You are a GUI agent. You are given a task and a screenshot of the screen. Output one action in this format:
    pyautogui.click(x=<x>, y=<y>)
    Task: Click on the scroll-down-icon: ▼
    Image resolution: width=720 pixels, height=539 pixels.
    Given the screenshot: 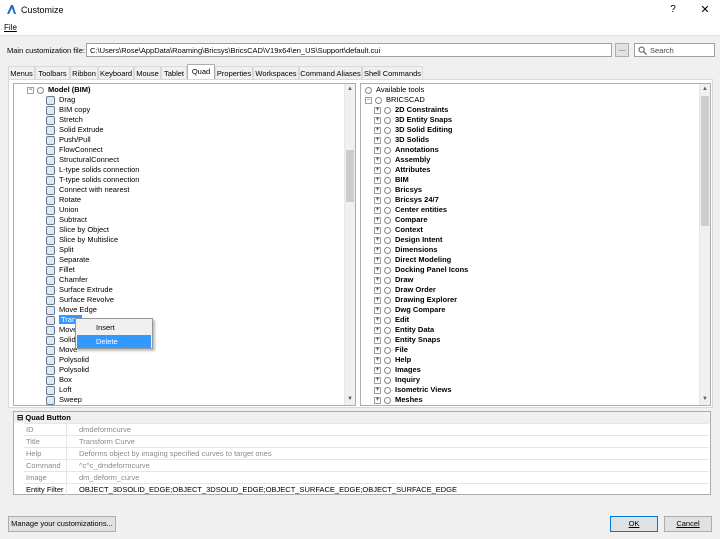 What is the action you would take?
    pyautogui.click(x=350, y=399)
    